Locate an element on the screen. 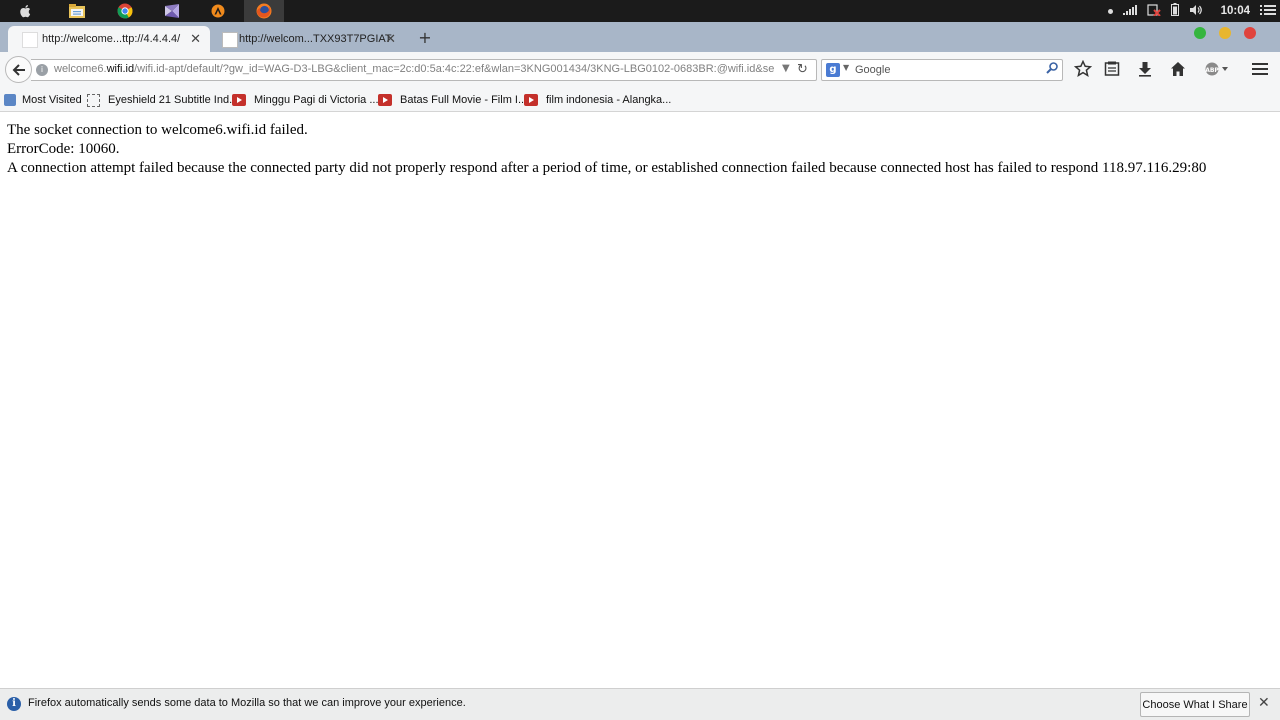  battery-icon is located at coordinates (1174, 11).